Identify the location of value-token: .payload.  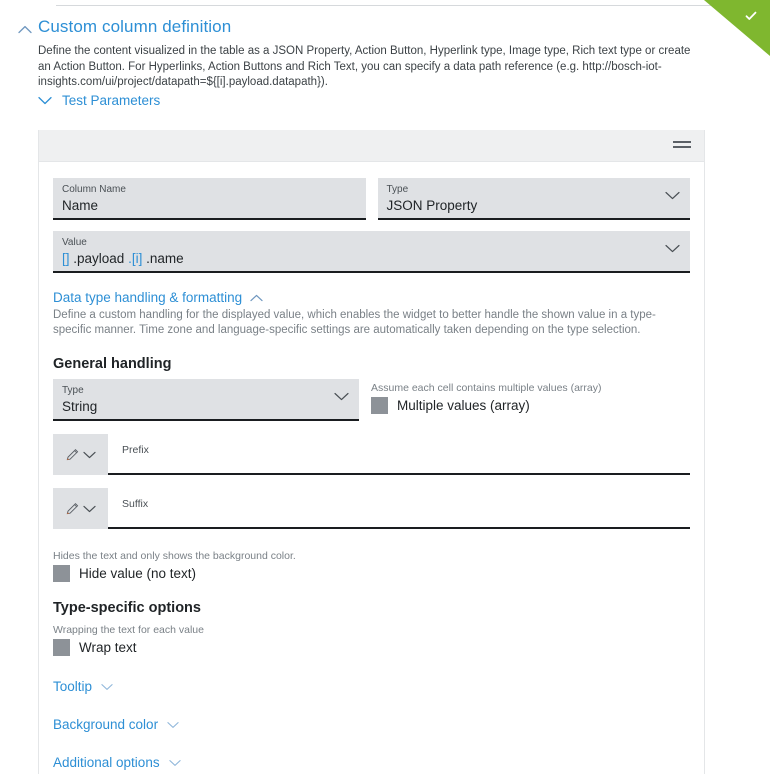
(97, 258).